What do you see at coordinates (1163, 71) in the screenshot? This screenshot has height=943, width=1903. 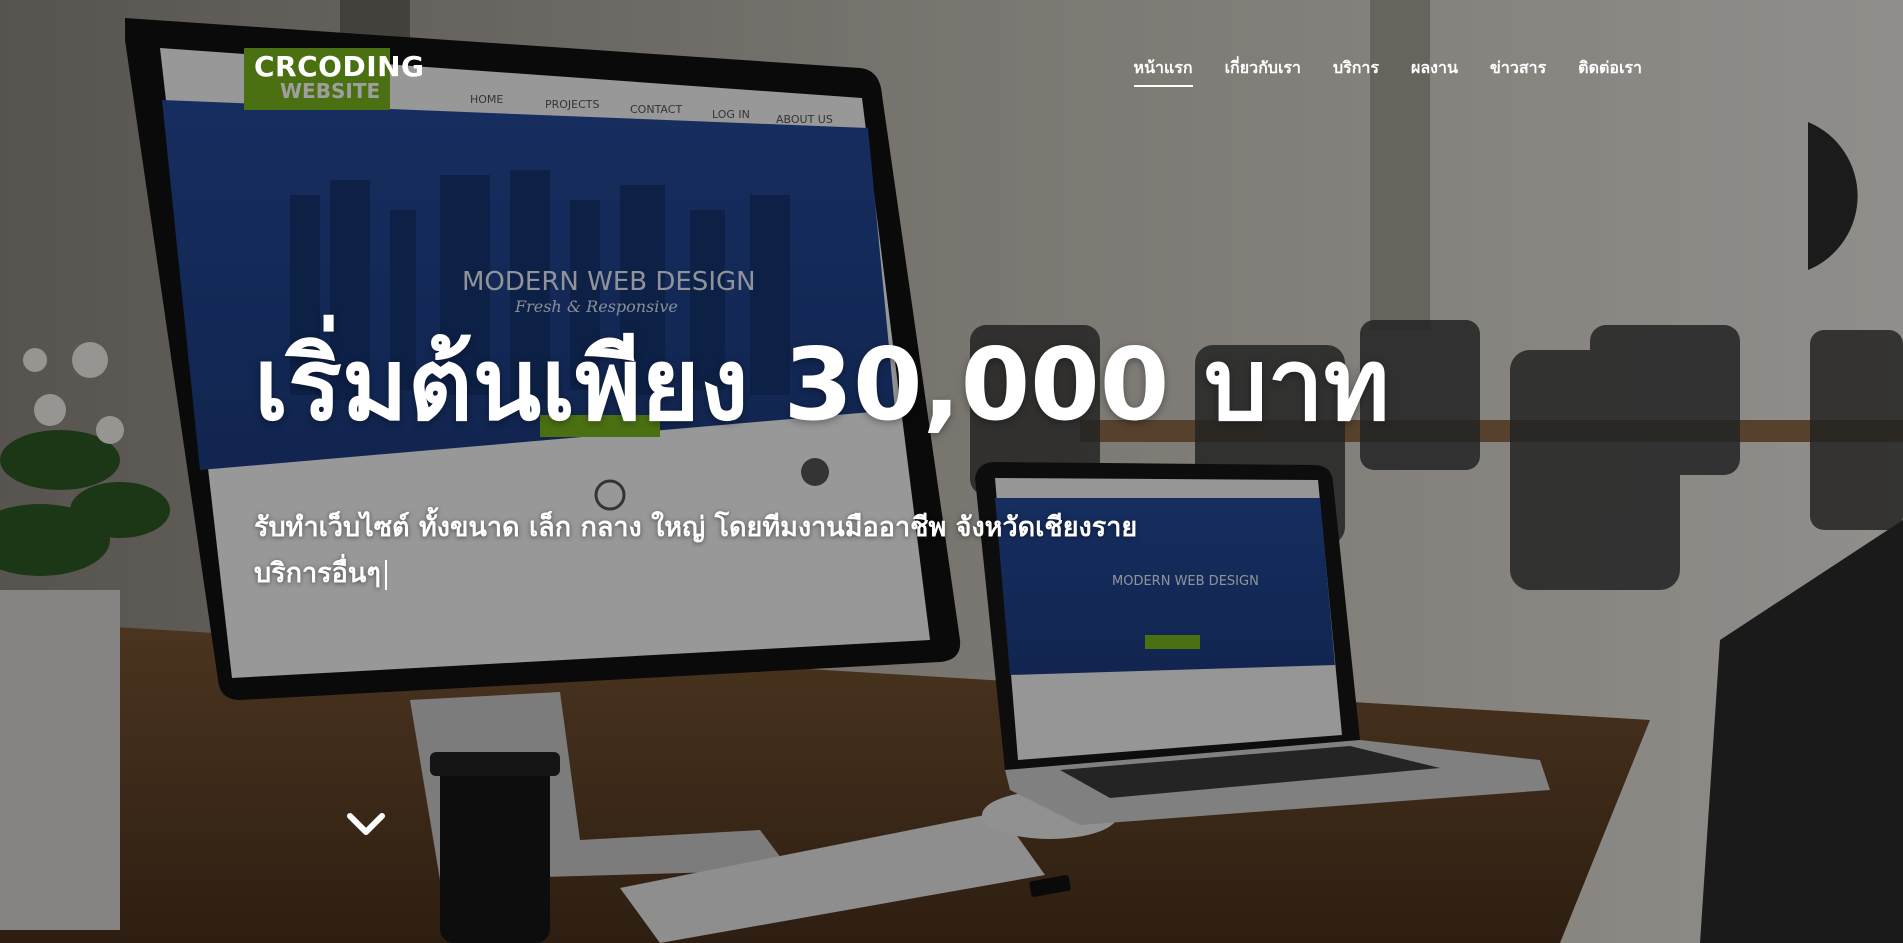 I see `nav-item-home: หน้าแรก` at bounding box center [1163, 71].